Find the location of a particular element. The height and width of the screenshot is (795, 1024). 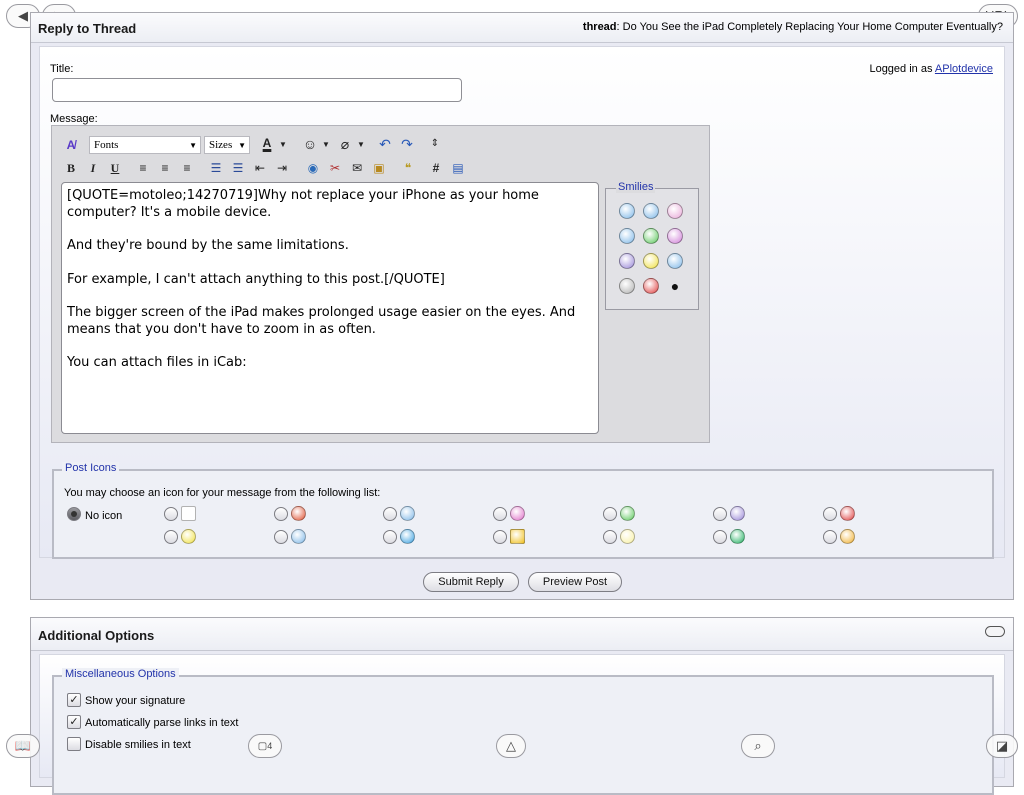

email-icon: ✉ is located at coordinates (357, 168).